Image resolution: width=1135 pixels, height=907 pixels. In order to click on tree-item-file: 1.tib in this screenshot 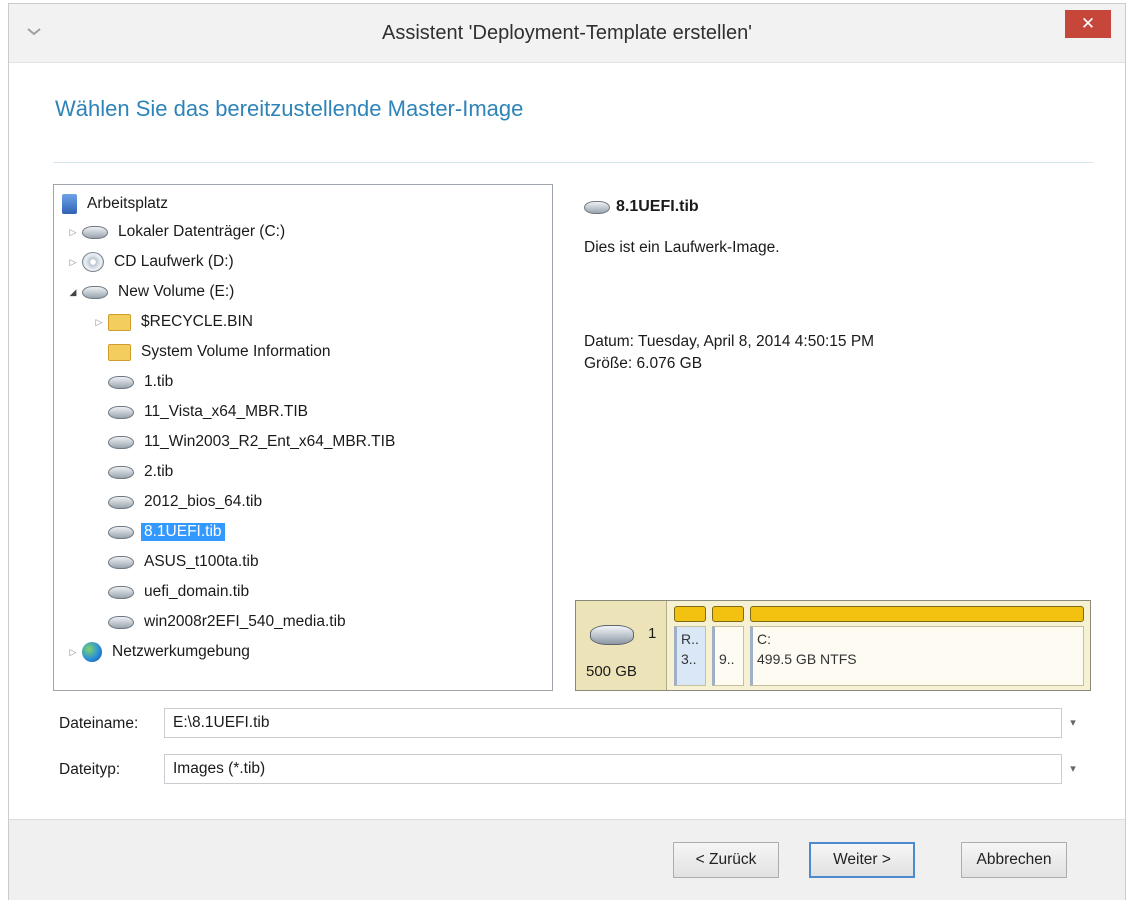, I will do `click(140, 382)`.